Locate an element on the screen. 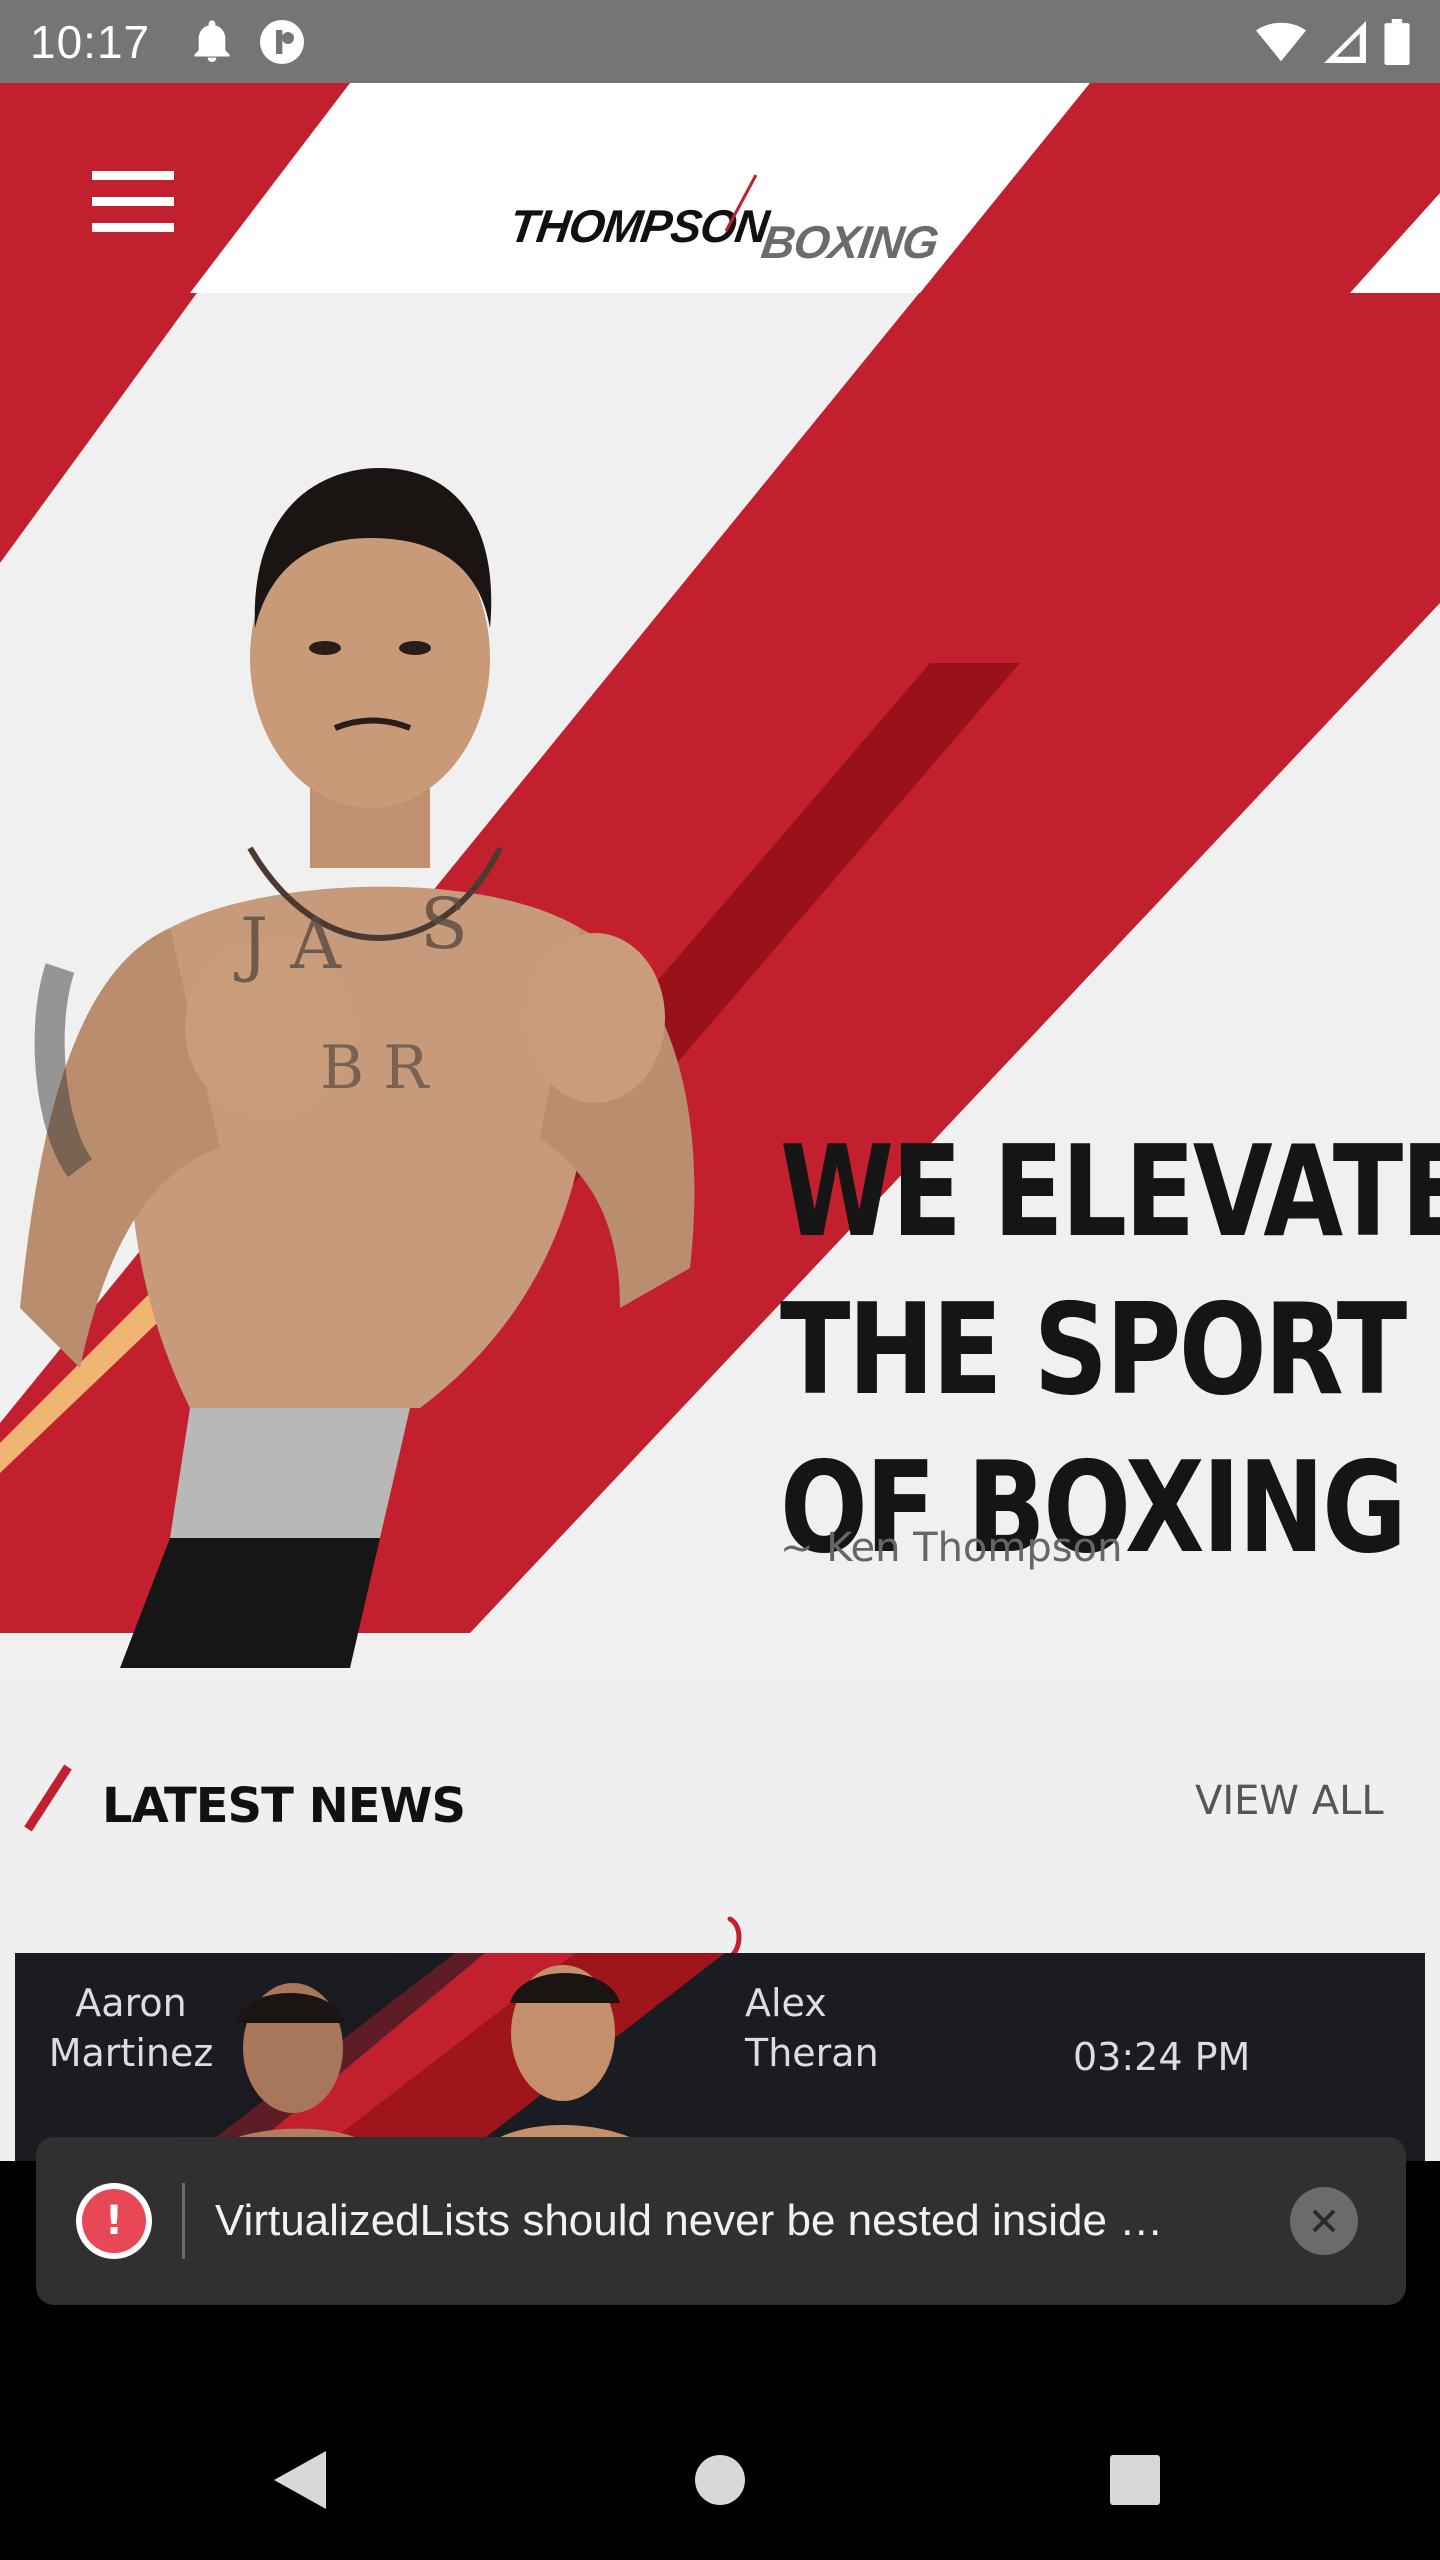  close-icon is located at coordinates (1324, 2221).